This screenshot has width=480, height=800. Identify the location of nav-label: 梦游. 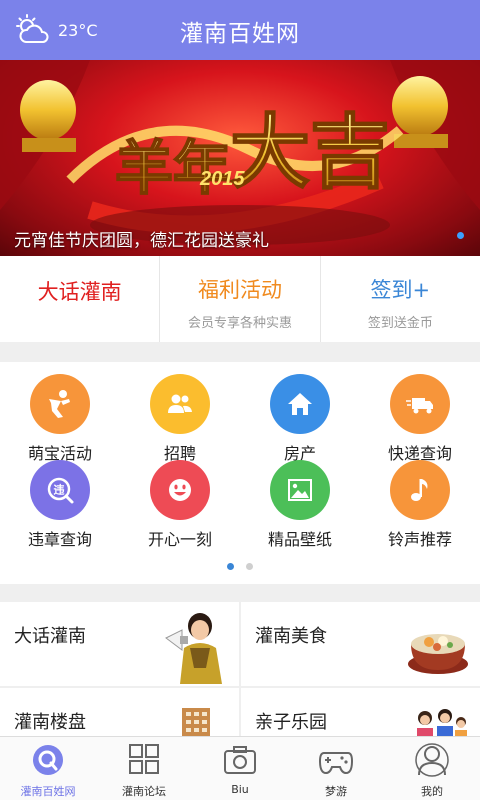
(336, 791).